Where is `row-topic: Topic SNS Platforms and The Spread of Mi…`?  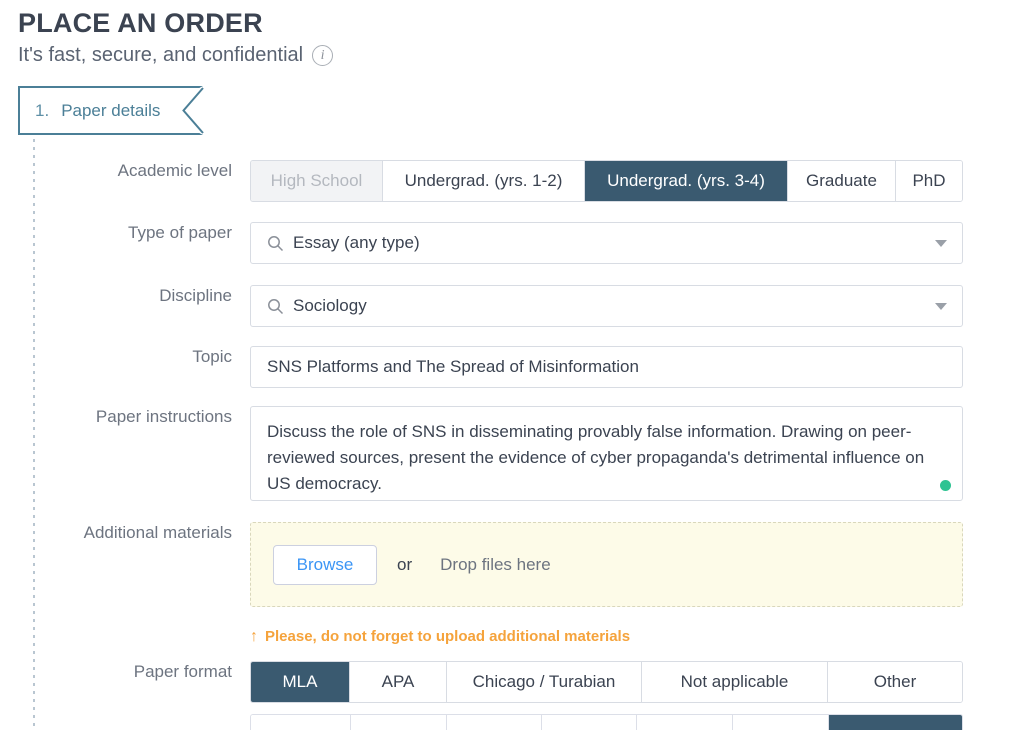 row-topic: Topic SNS Platforms and The Spread of Mi… is located at coordinates (483, 367).